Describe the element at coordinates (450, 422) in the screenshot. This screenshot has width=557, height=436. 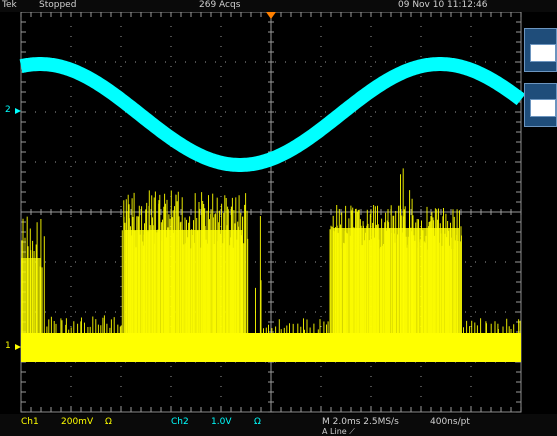
I see `resolution-readout: 400ns/pt` at that location.